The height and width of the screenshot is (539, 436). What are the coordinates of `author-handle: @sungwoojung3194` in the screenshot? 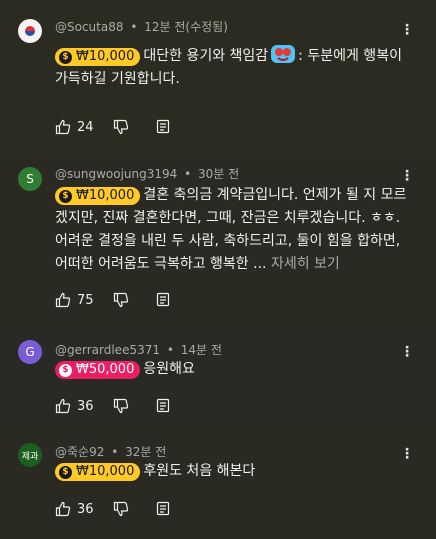 It's located at (116, 174).